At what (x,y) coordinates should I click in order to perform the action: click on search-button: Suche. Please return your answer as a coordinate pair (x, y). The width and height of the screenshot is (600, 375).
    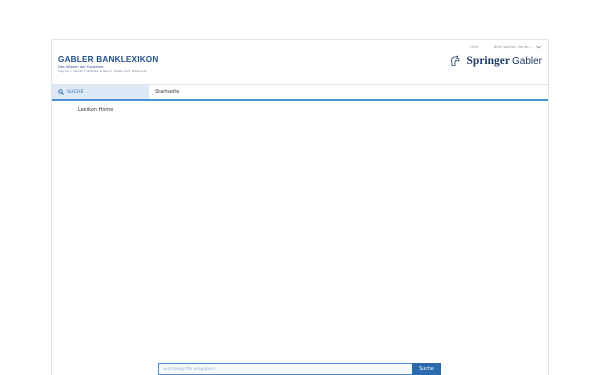
    Looking at the image, I should click on (426, 369).